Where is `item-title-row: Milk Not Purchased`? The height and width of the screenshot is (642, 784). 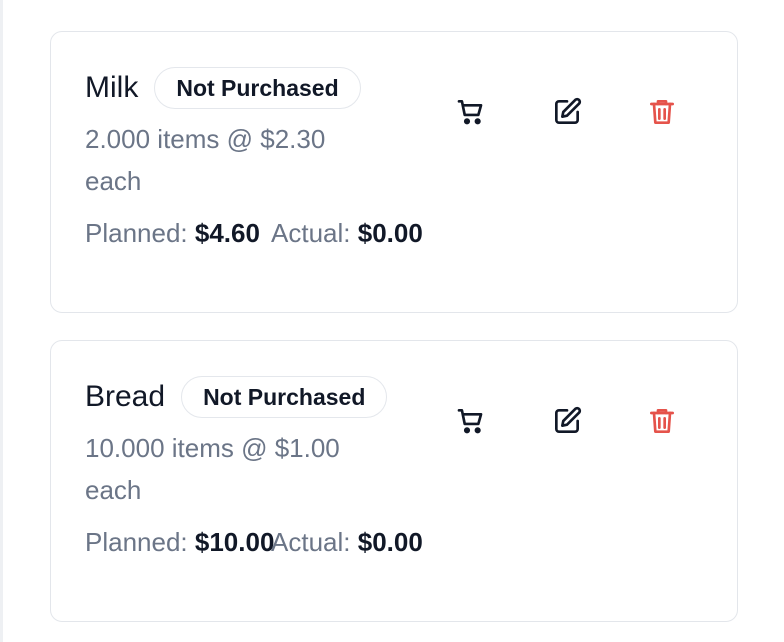
item-title-row: Milk Not Purchased is located at coordinates (223, 88).